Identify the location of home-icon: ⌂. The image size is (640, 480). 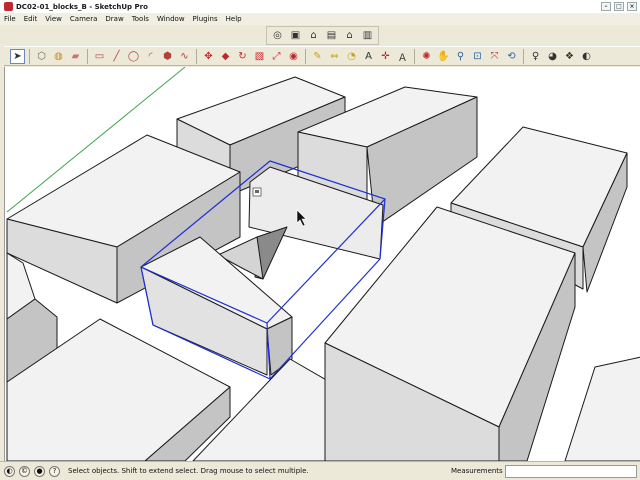
(313, 35).